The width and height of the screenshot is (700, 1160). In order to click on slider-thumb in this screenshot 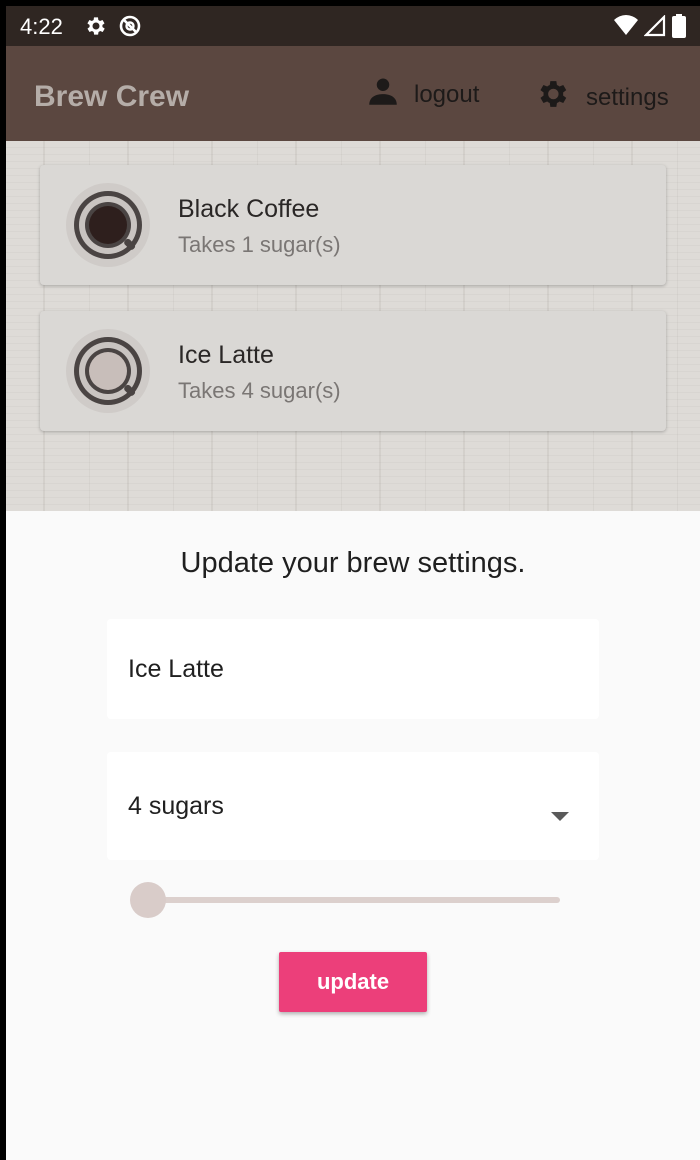, I will do `click(148, 900)`.